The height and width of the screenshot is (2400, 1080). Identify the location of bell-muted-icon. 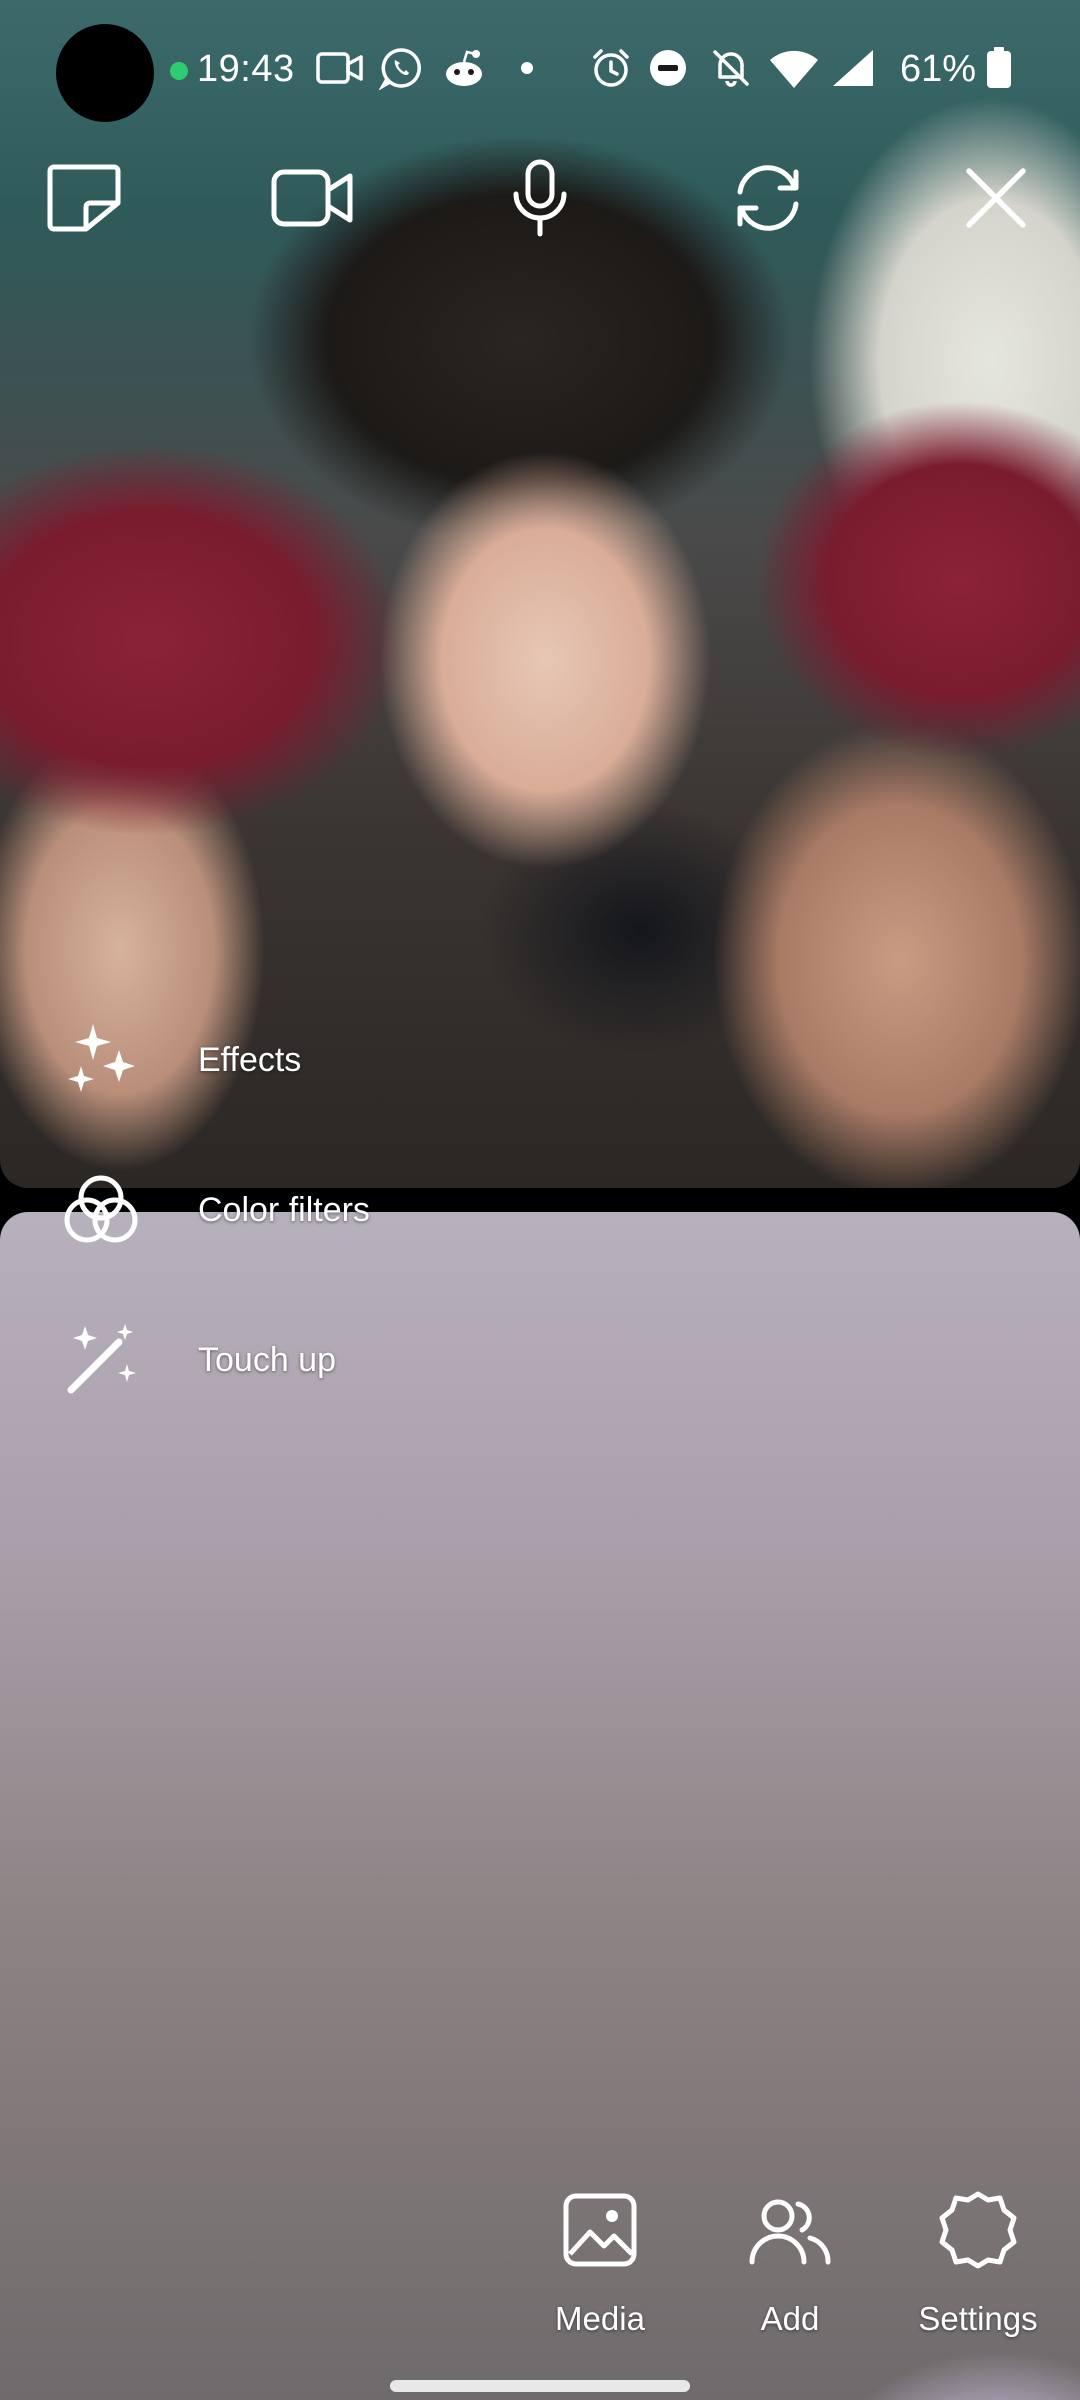
(731, 68).